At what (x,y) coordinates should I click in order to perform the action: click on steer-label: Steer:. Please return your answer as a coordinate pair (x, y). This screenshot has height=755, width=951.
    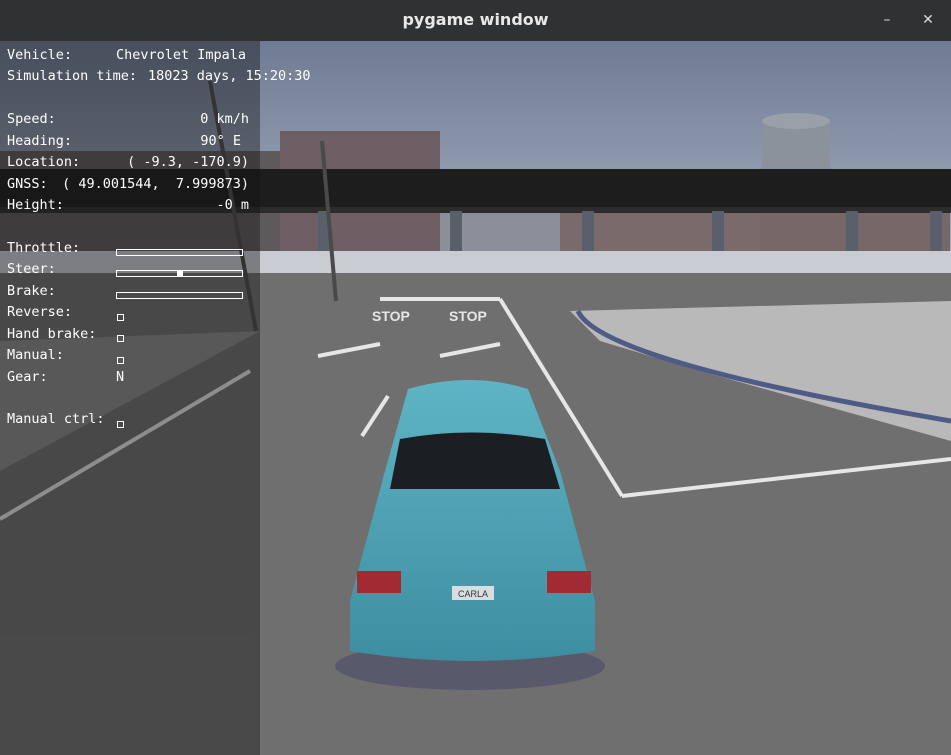
    Looking at the image, I should click on (31, 269).